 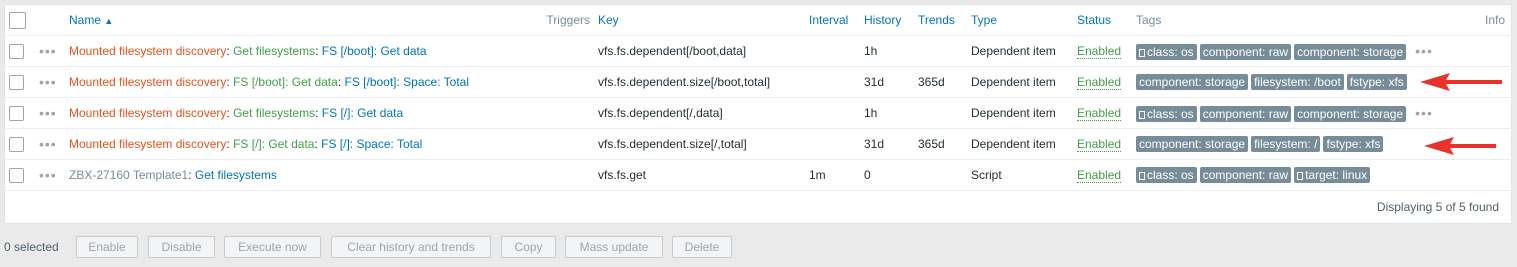 I want to click on column-triggers: Triggers, so click(x=549, y=20).